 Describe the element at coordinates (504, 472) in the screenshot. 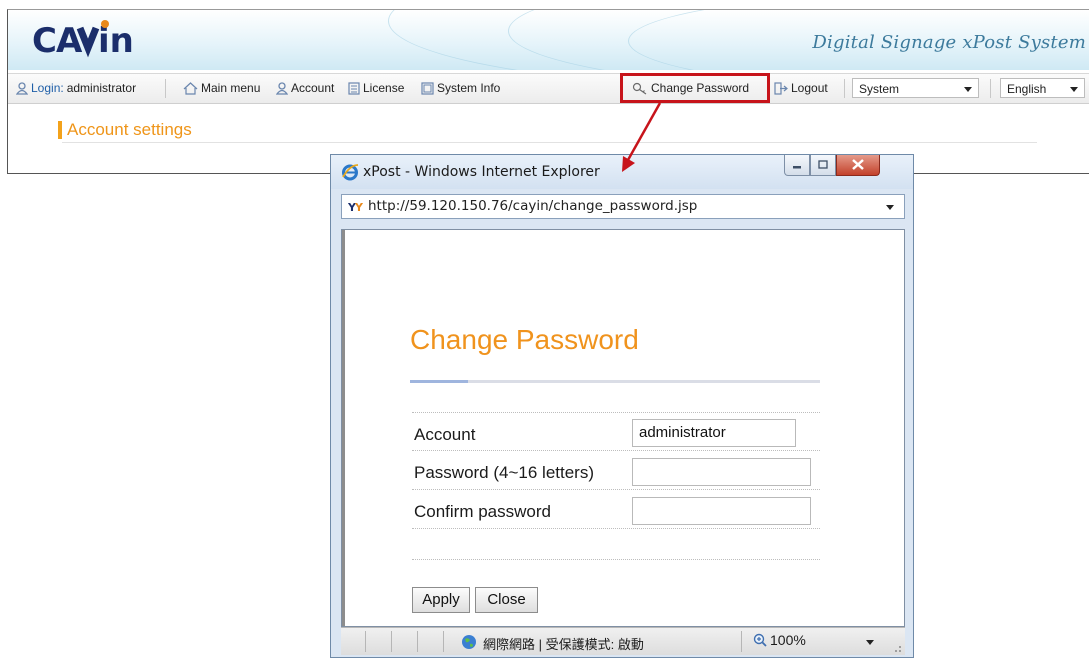

I see `password-field-label: Password (4~16 letters)` at that location.